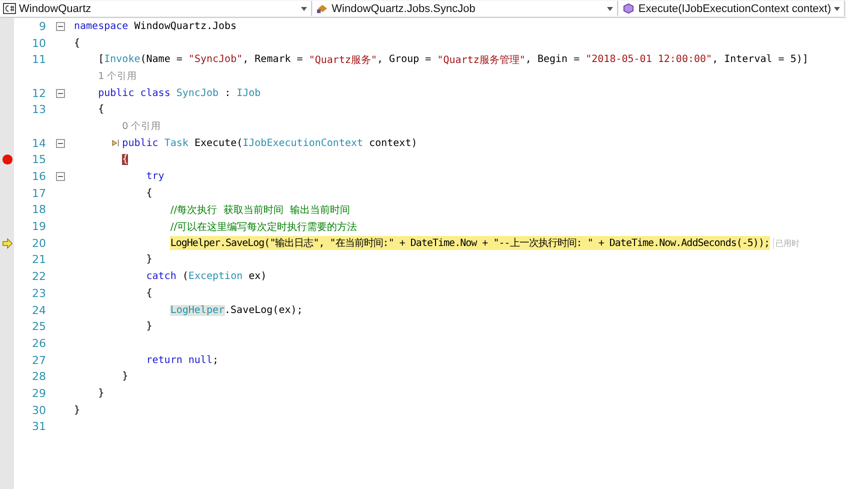 The image size is (846, 489). What do you see at coordinates (303, 143) in the screenshot?
I see `type-name: IJobExecutionContext` at bounding box center [303, 143].